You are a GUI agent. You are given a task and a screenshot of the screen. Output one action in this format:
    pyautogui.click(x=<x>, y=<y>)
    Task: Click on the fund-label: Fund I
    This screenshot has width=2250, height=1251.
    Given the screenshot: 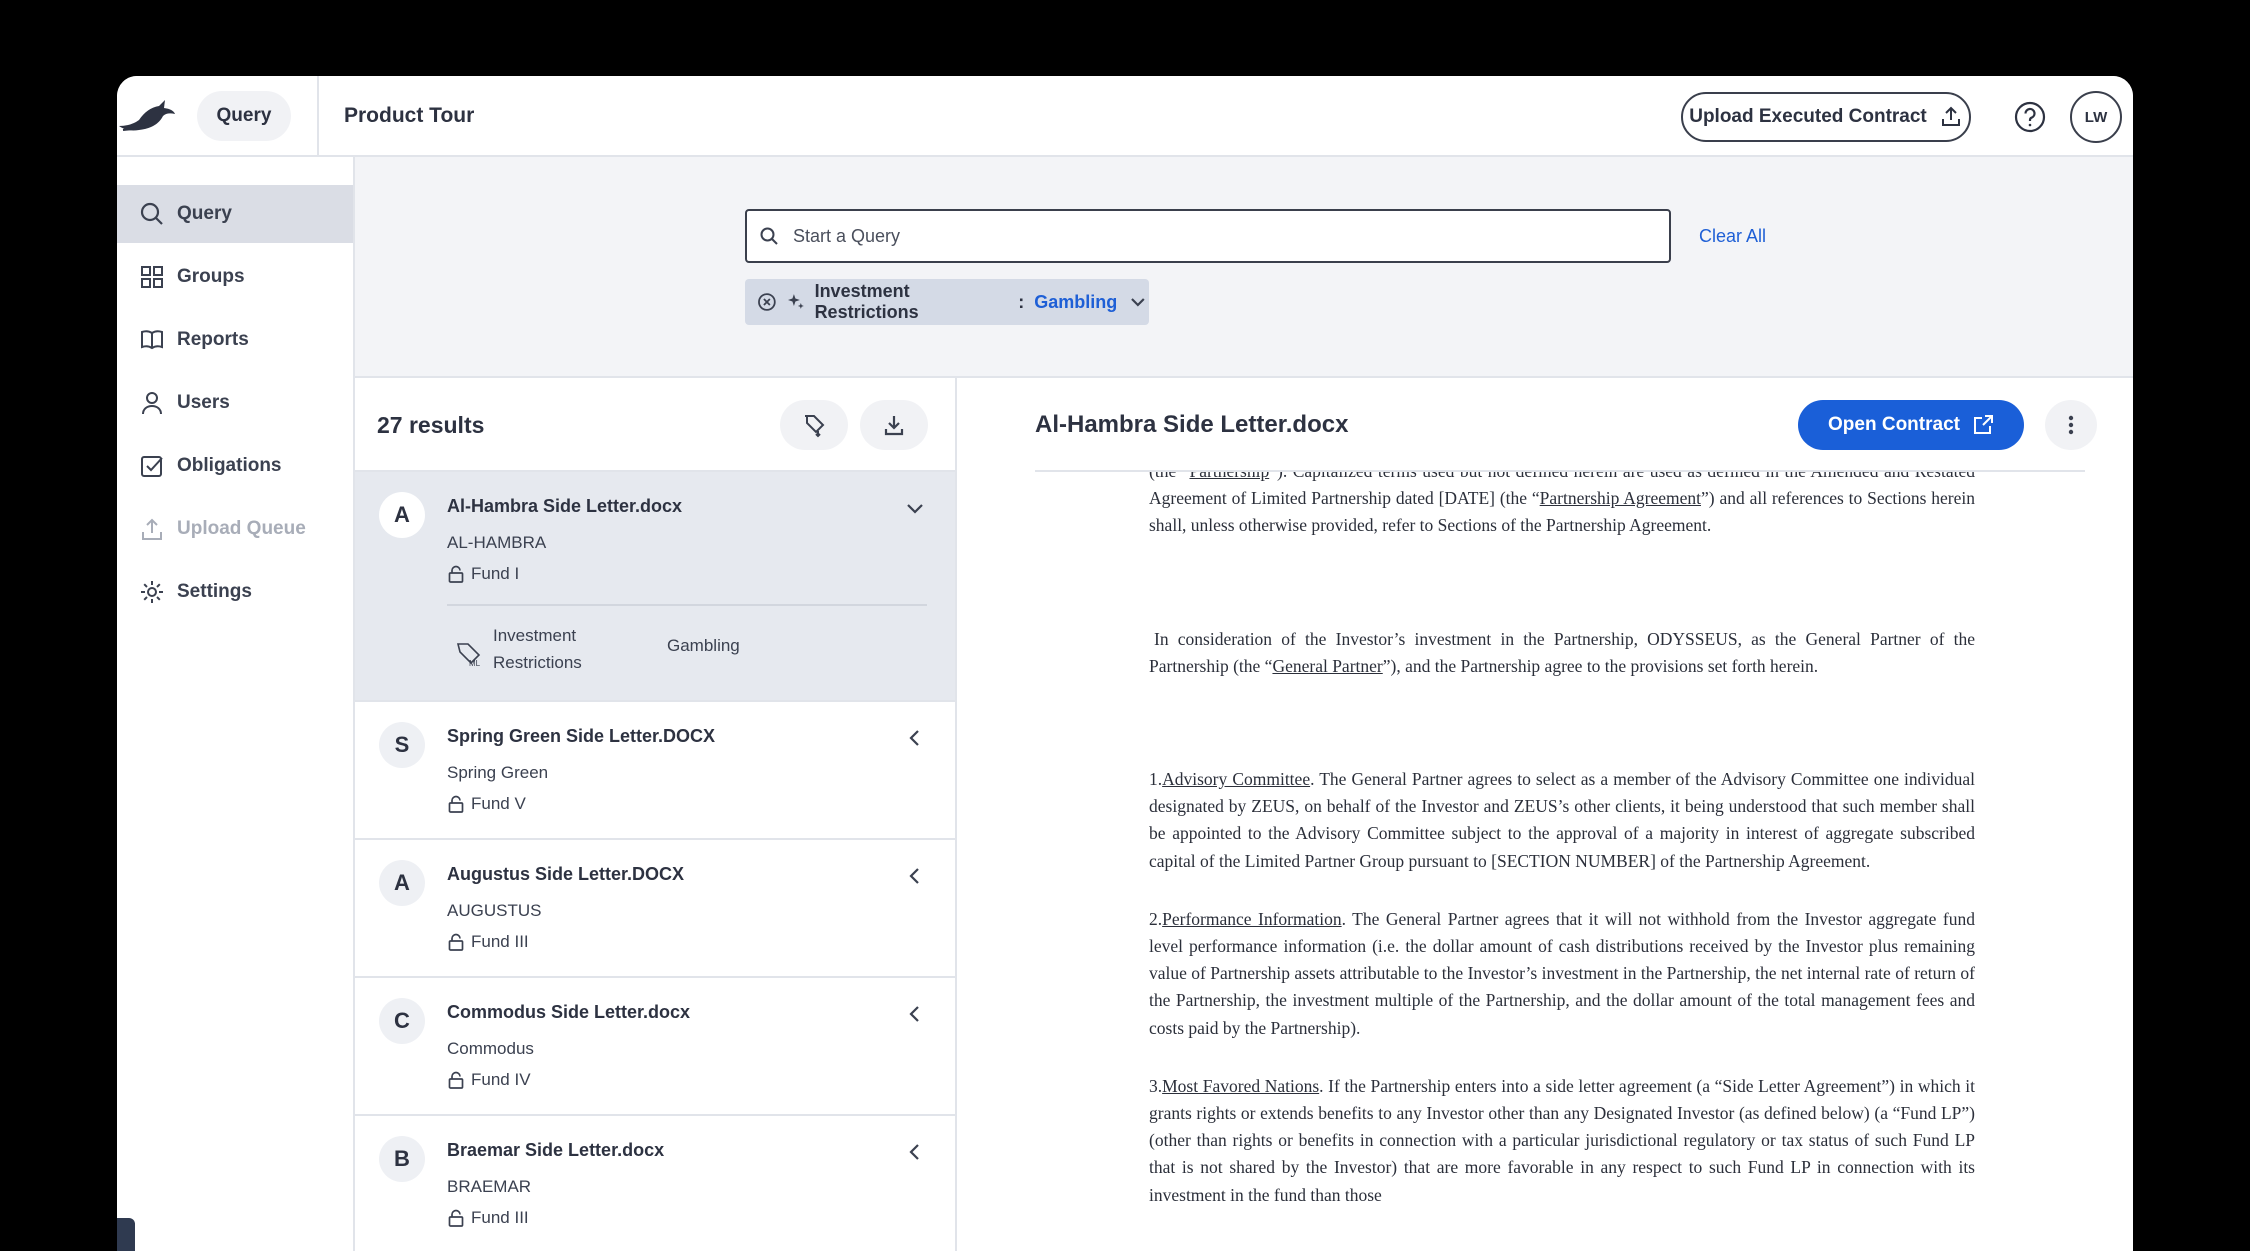 What is the action you would take?
    pyautogui.click(x=495, y=573)
    